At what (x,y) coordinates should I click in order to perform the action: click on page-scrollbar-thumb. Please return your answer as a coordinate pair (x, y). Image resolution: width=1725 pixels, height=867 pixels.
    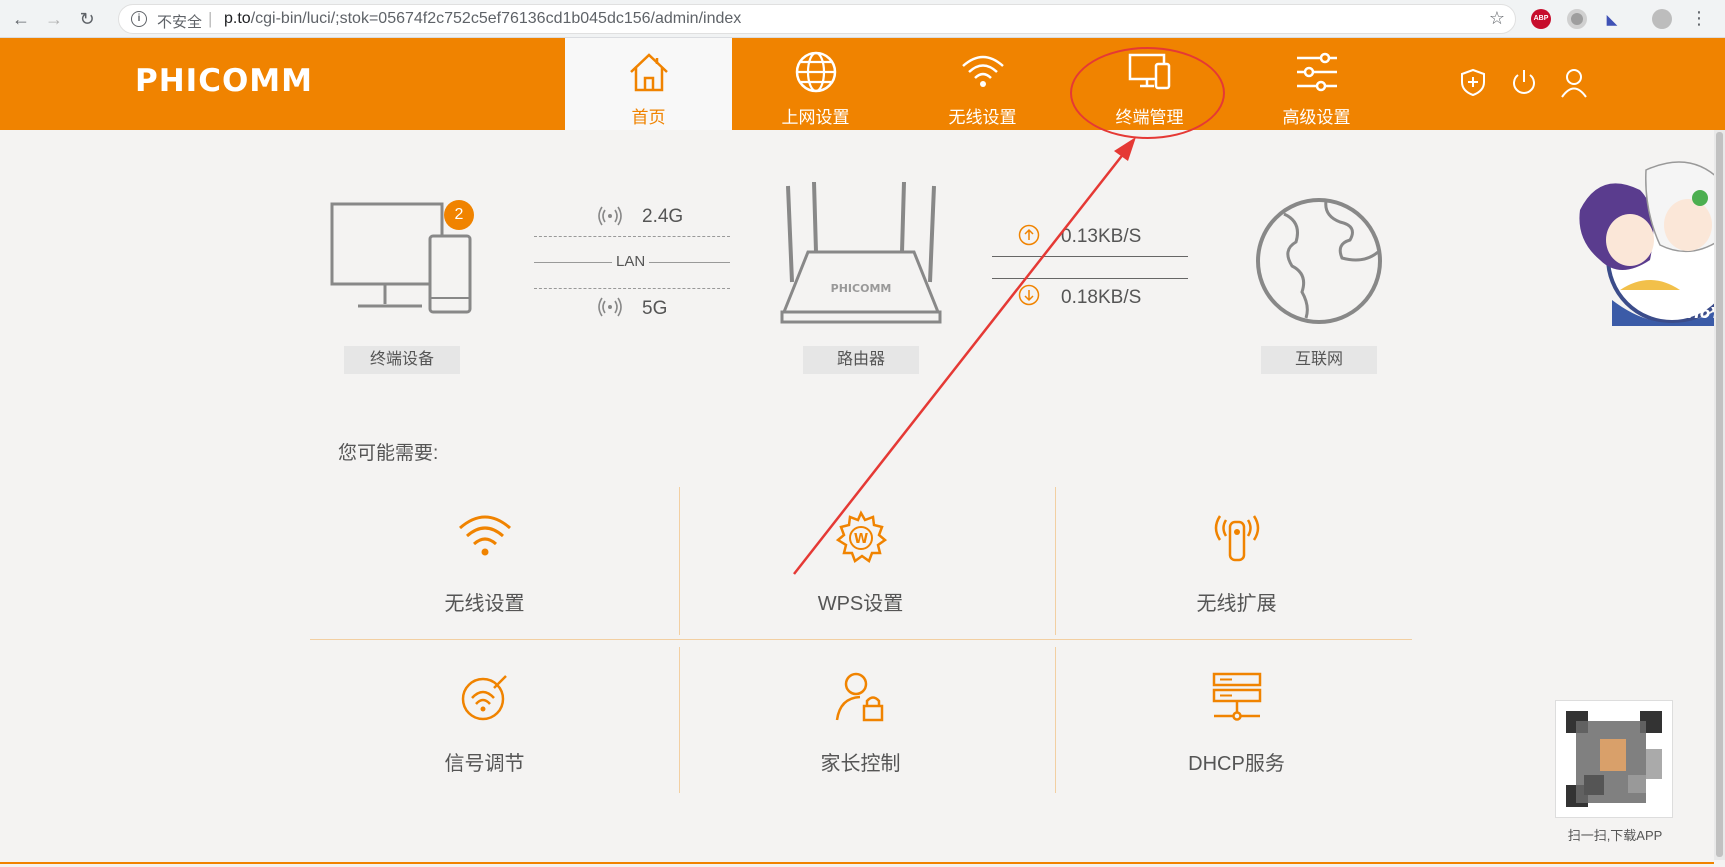
    Looking at the image, I should click on (1719, 494).